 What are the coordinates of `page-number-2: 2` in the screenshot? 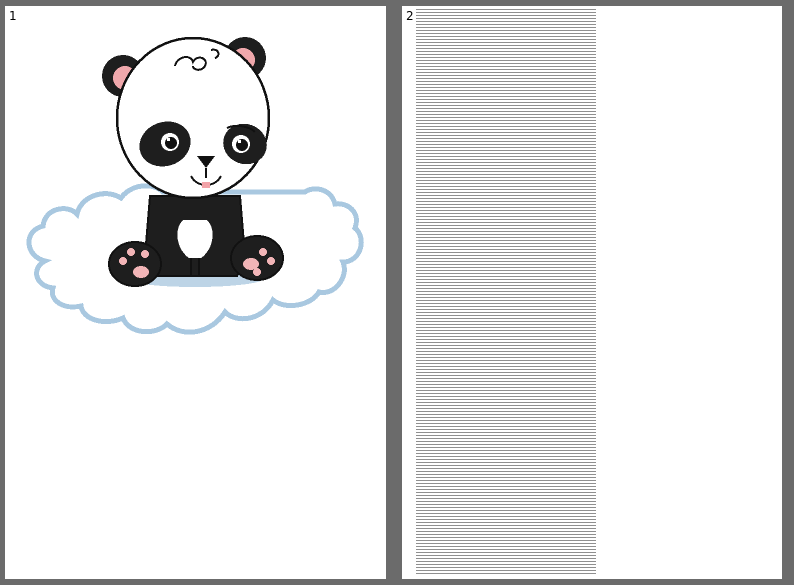 It's located at (410, 16).